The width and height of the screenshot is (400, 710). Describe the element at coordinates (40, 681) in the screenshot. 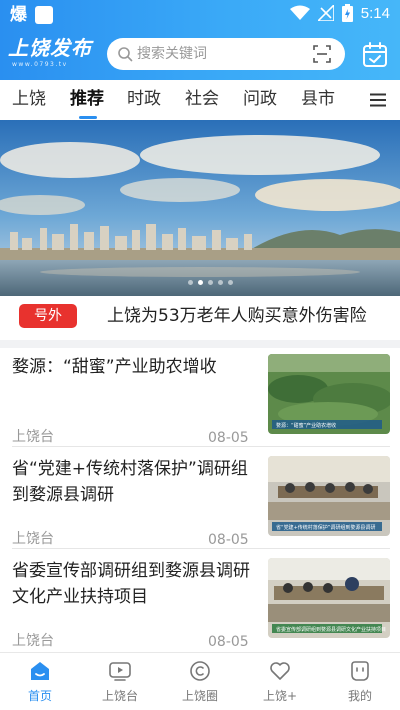

I see `nav-home: 首页` at that location.